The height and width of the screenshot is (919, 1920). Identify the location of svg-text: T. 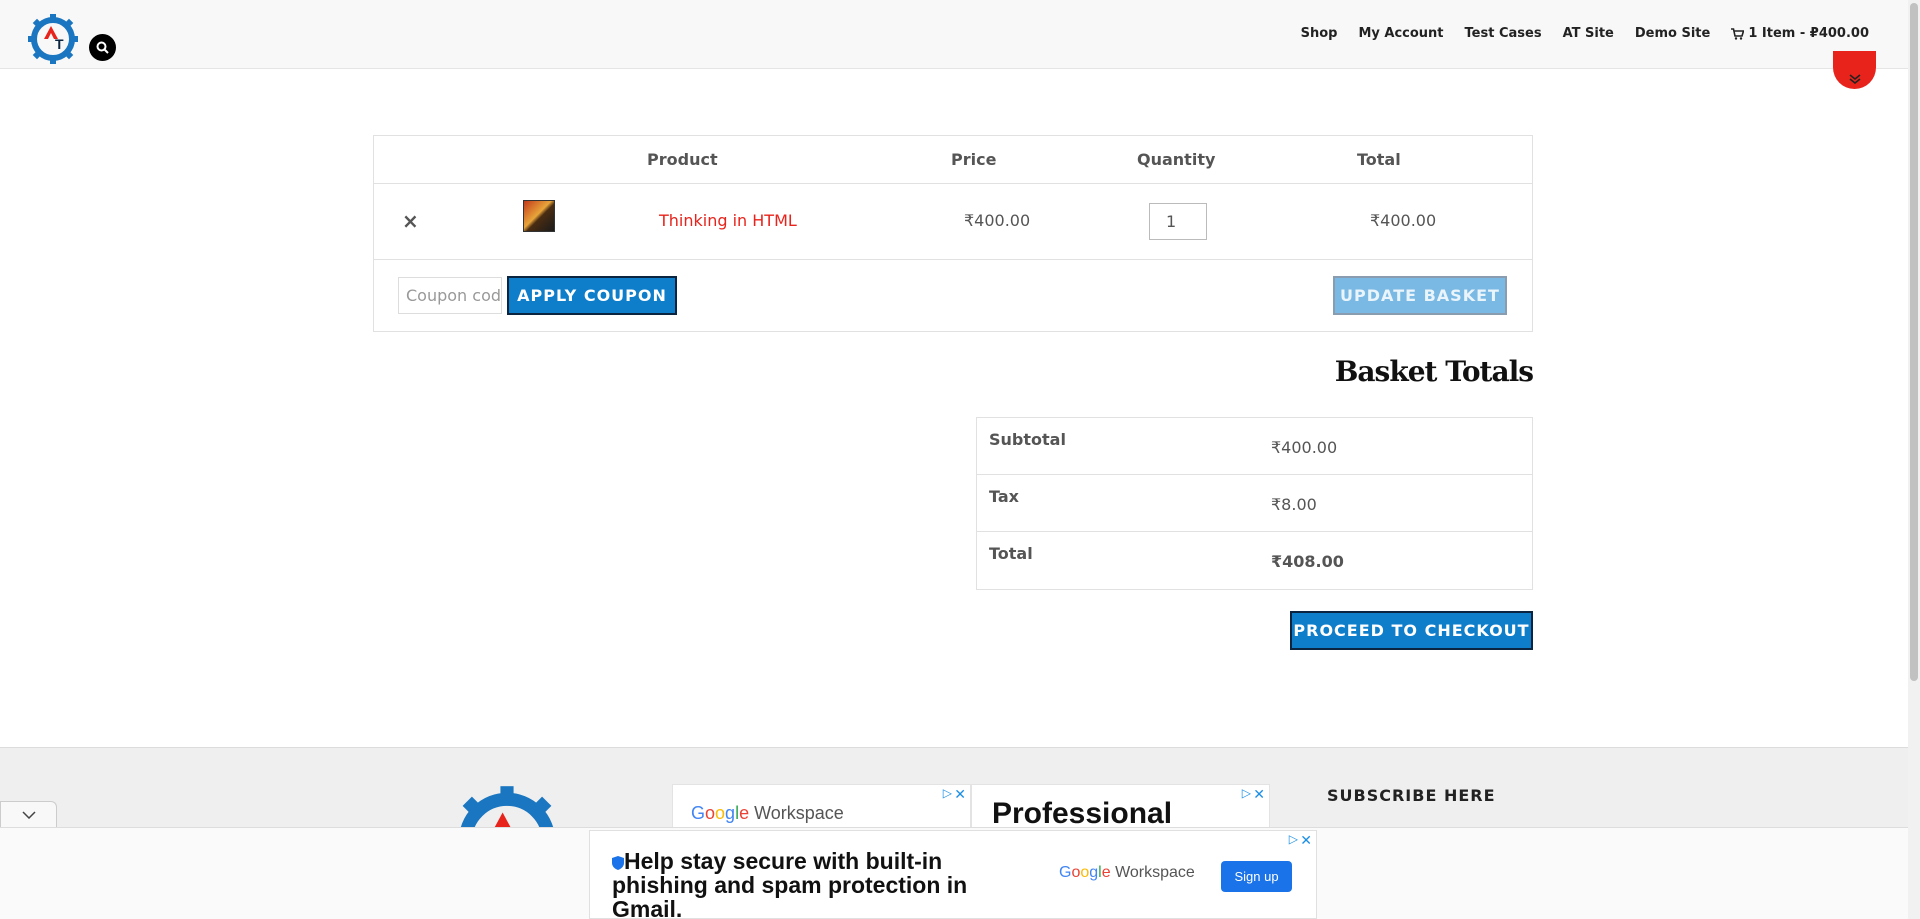
(59, 44).